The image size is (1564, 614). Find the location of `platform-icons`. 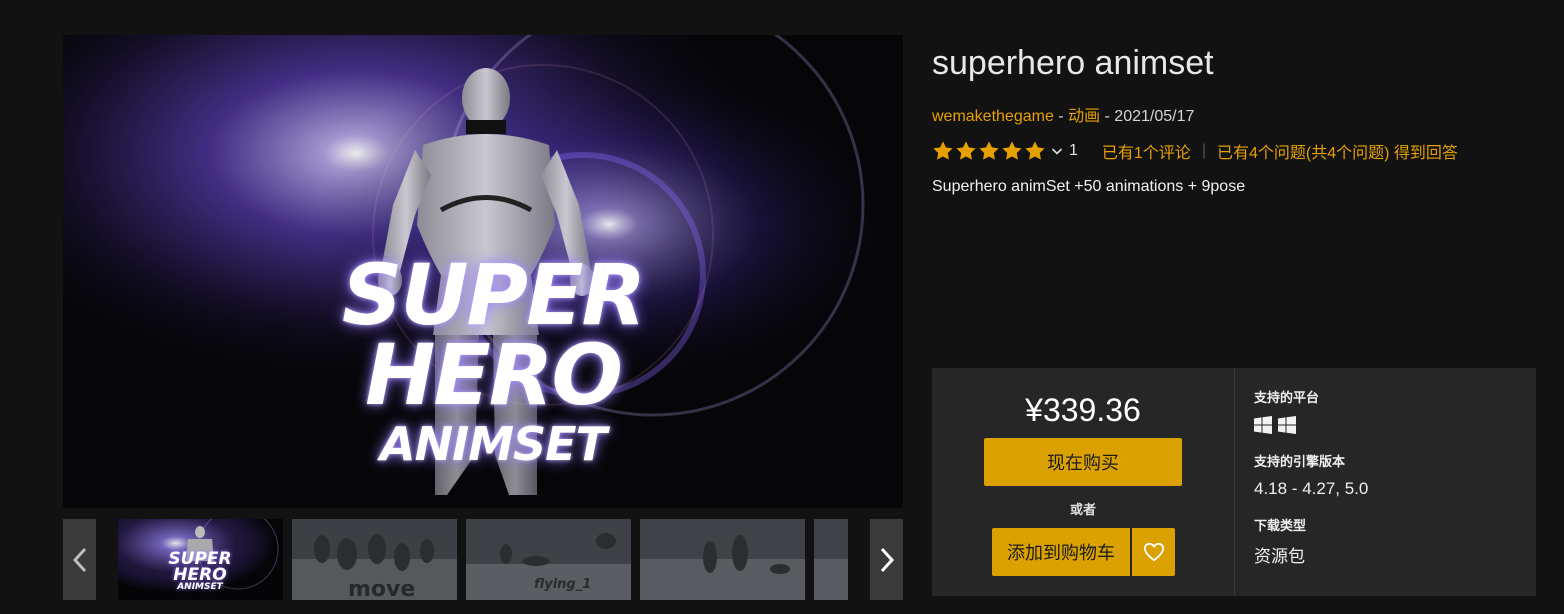

platform-icons is located at coordinates (1275, 425).